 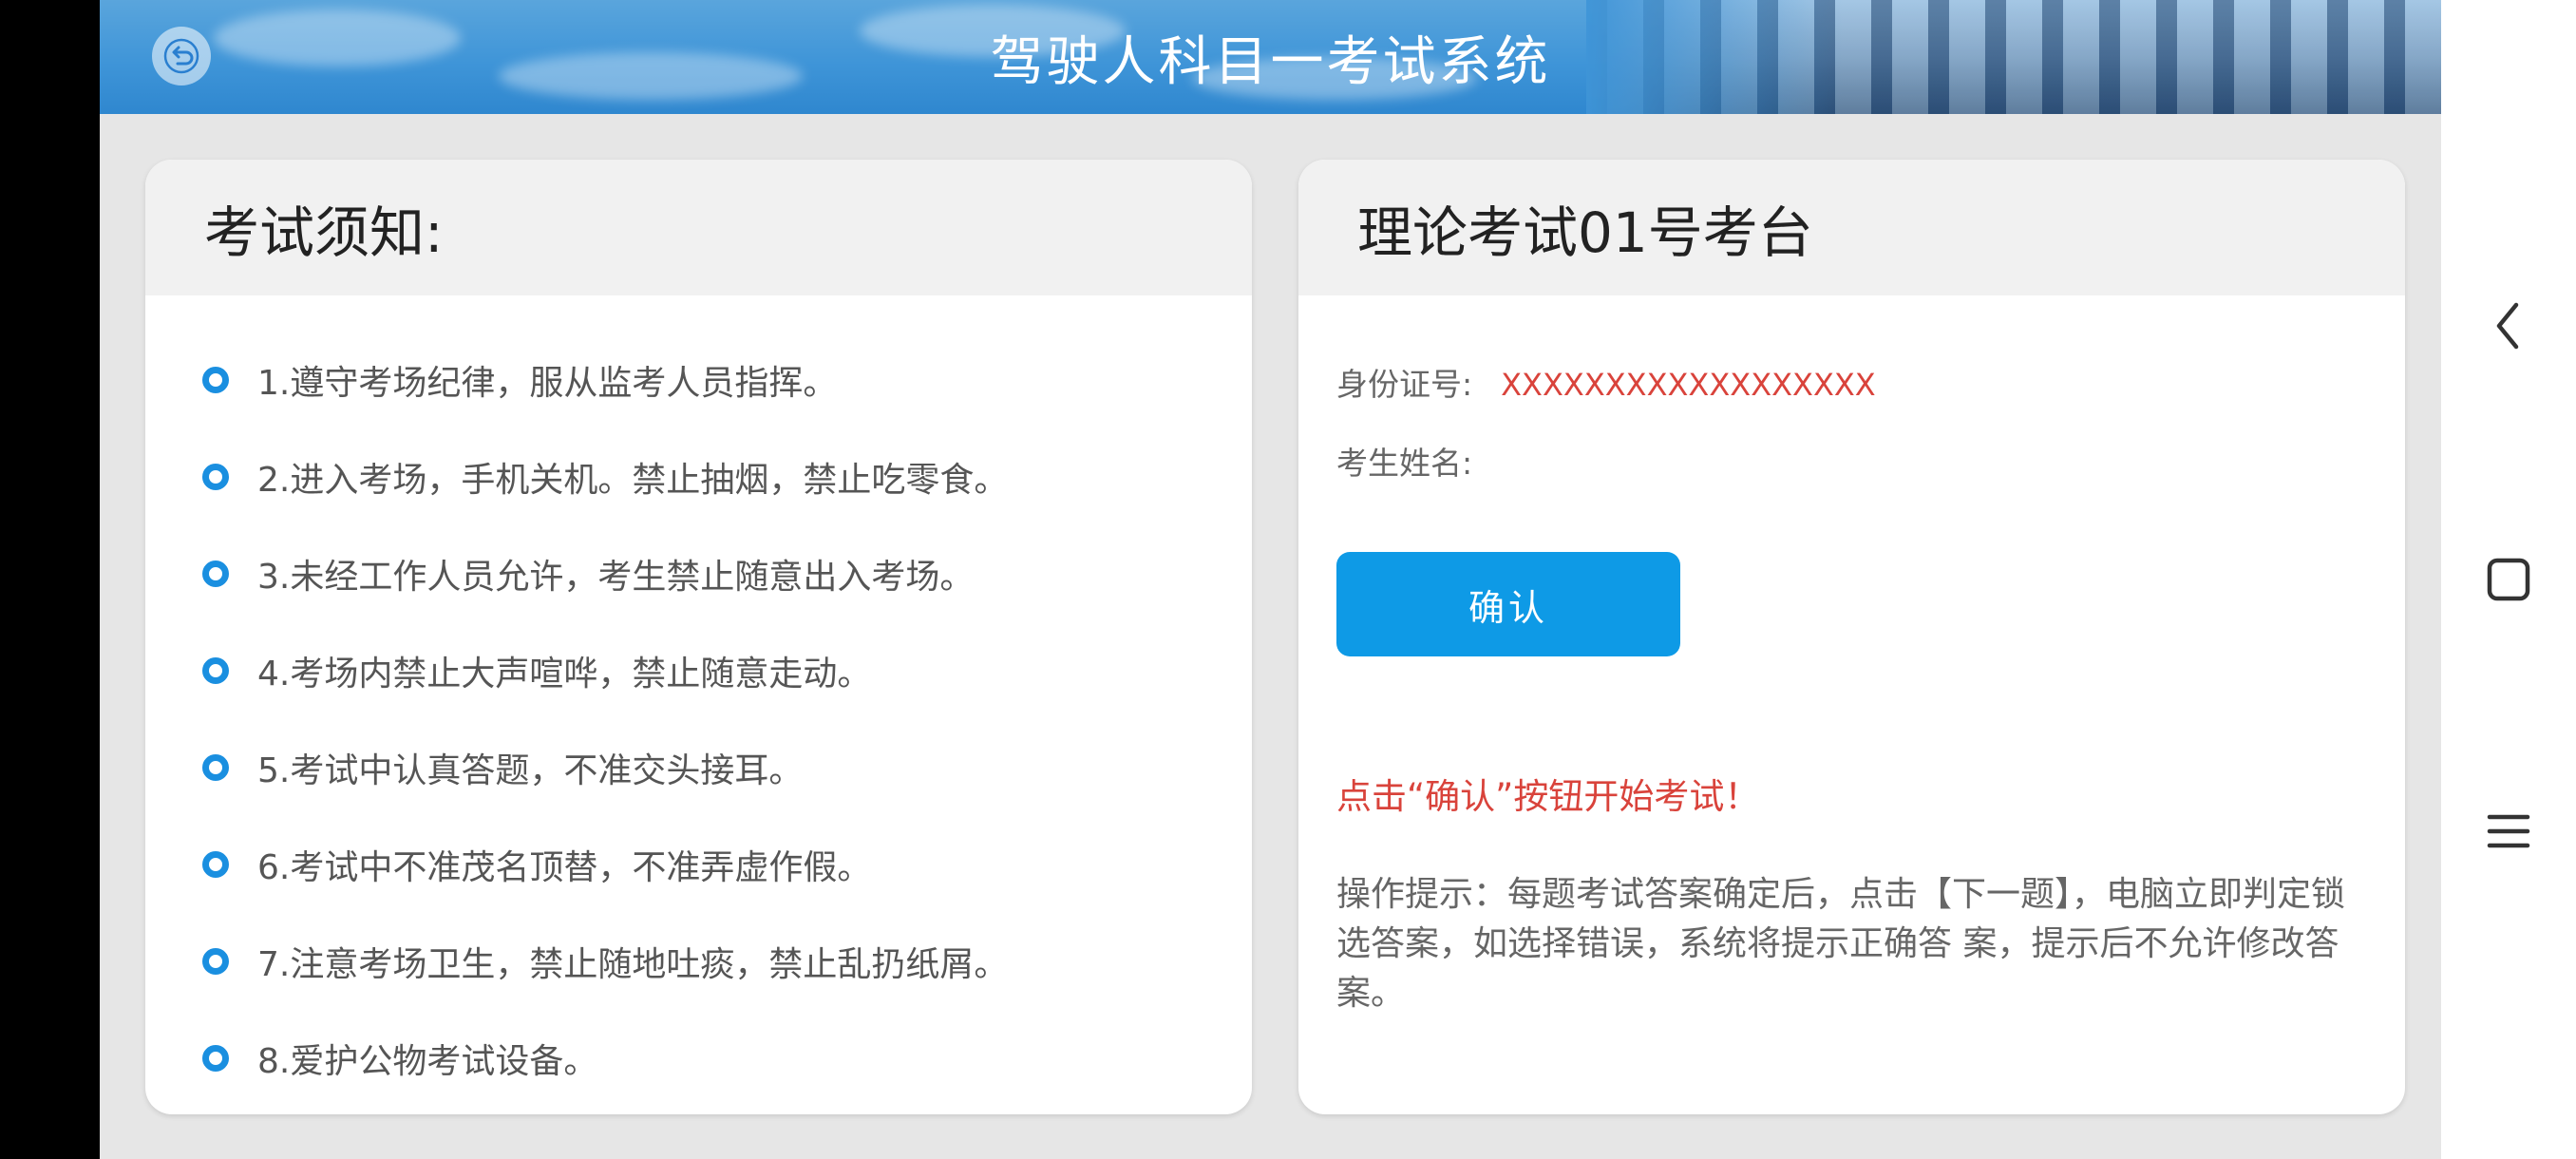 I want to click on rule-text: 8.爱护公物考试设备。, so click(x=427, y=1061).